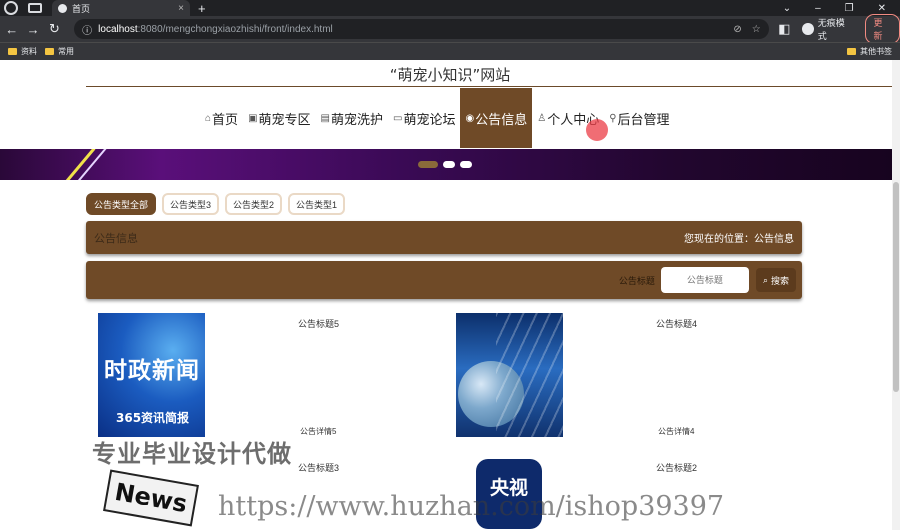 Image resolution: width=900 pixels, height=530 pixels. Describe the element at coordinates (62, 8) in the screenshot. I see `globe-icon` at that location.